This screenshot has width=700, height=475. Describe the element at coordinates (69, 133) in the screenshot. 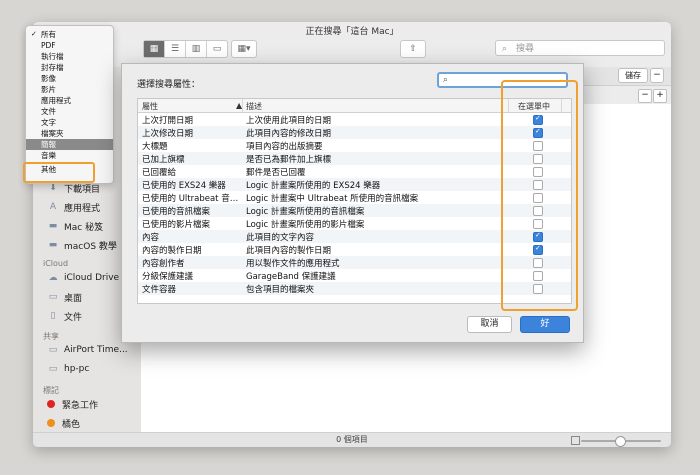

I see `menu-item-folder: 檔案夾` at that location.